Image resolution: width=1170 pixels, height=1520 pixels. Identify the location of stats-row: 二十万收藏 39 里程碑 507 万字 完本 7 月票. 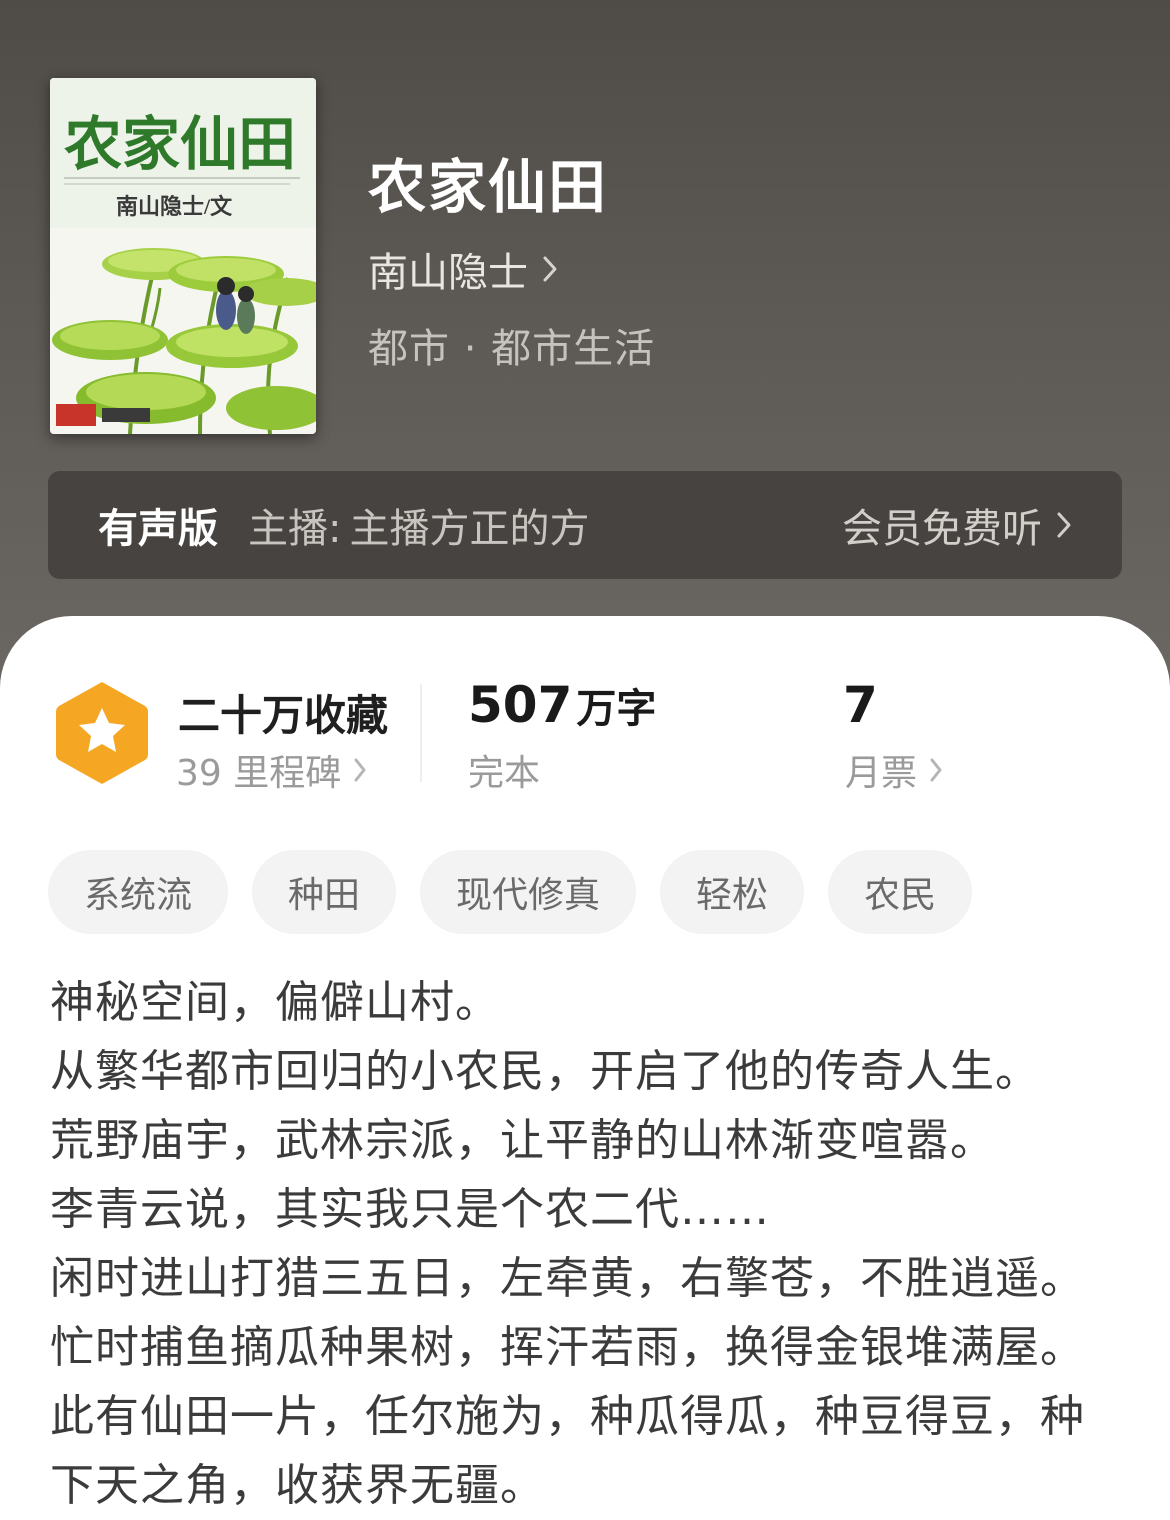
(585, 716).